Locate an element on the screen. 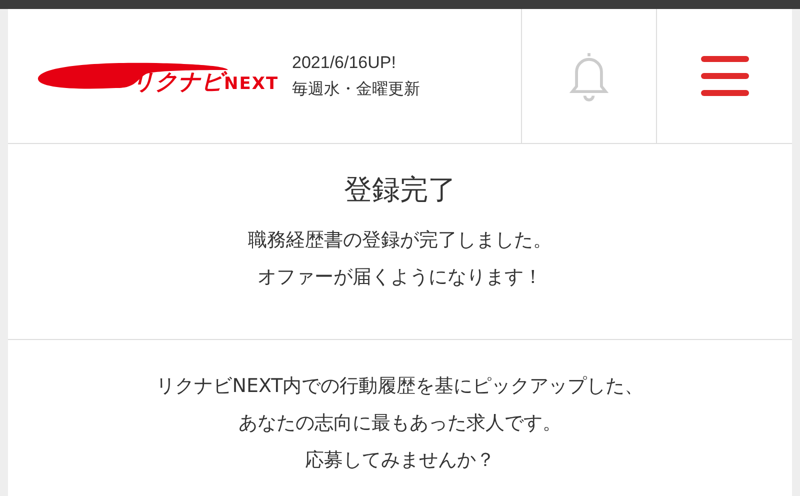 This screenshot has width=800, height=496. recommendation-text: リクナビNEXT内での行動履歴を基にピックアップした、 is located at coordinates (400, 386).